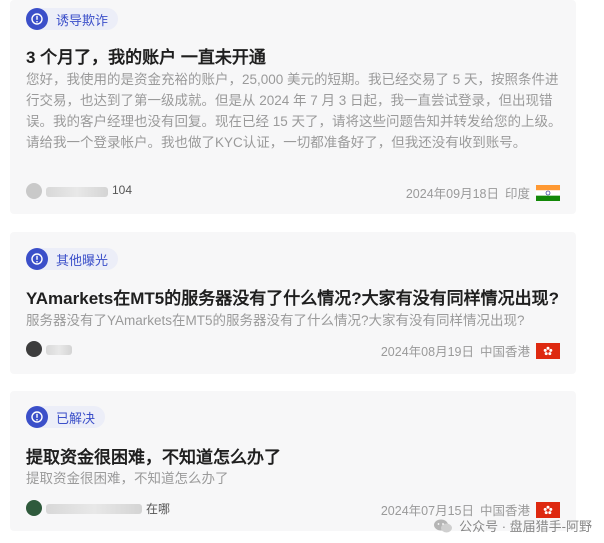 This screenshot has width=604, height=543. I want to click on post-info: 2024年09月18日 印度, so click(483, 192).